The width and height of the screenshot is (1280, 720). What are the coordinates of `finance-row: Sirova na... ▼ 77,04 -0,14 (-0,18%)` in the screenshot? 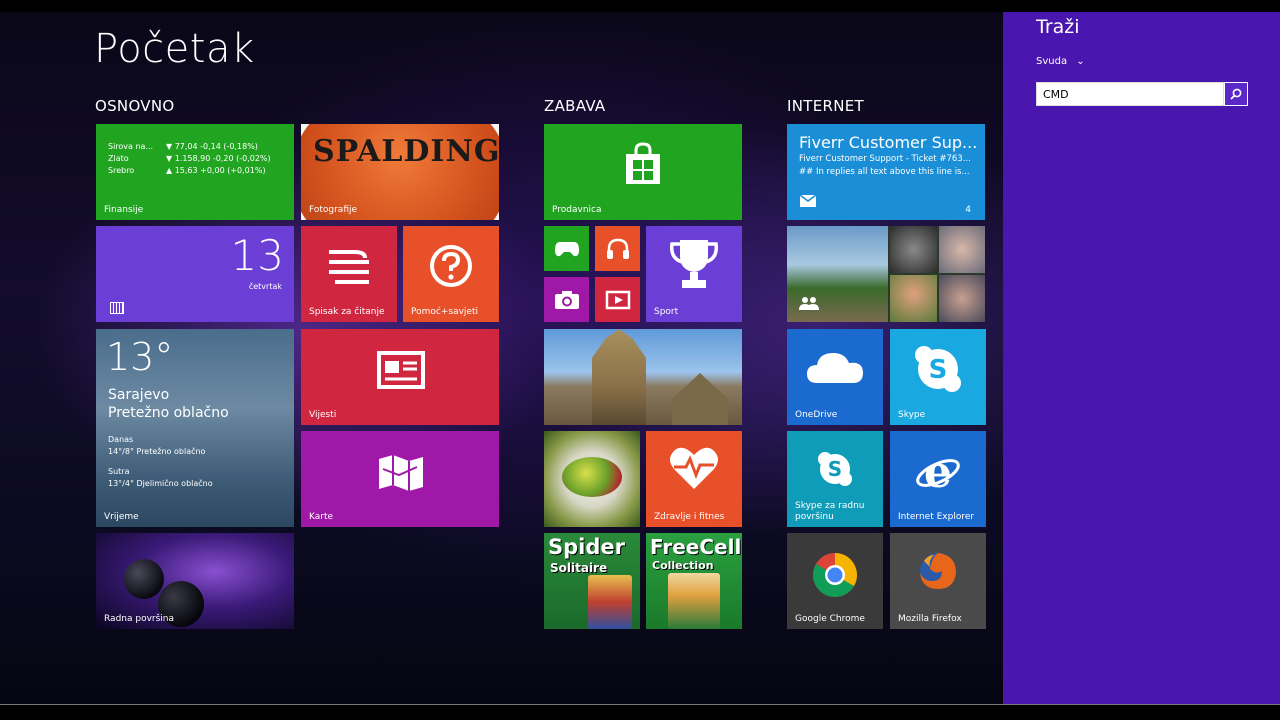 It's located at (183, 146).